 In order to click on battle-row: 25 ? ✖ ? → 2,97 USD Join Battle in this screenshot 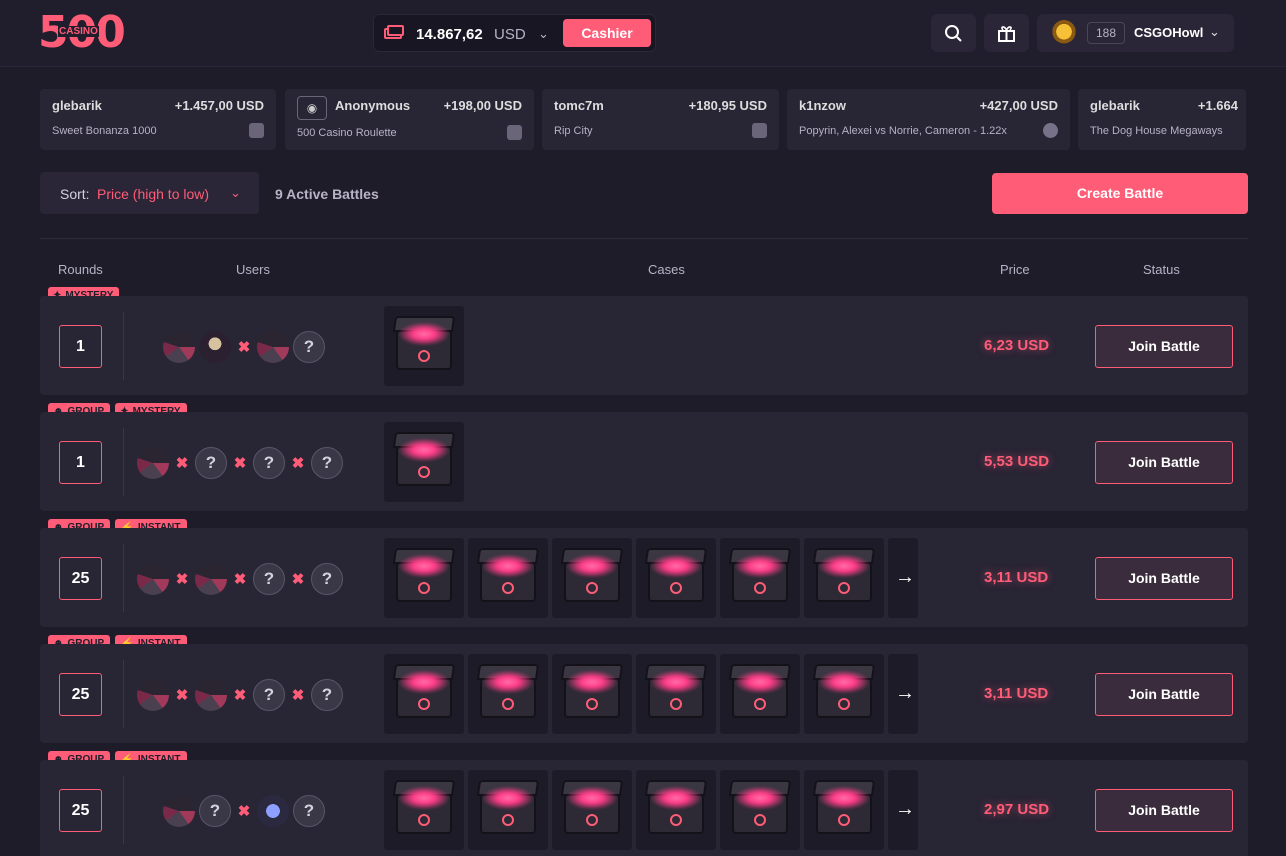, I will do `click(644, 808)`.